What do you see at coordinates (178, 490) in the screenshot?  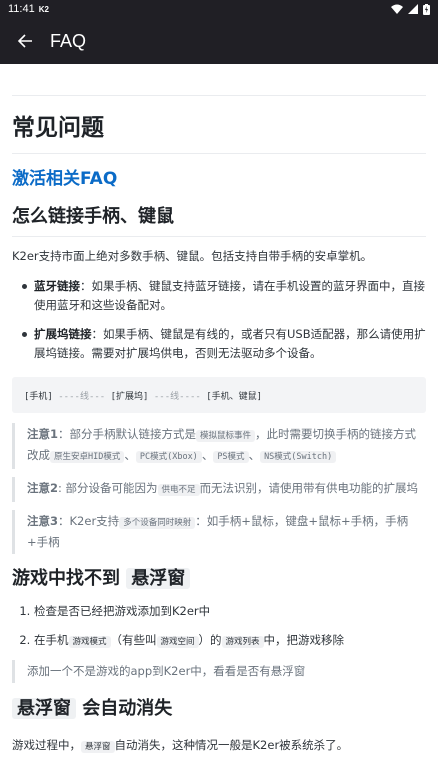 I see `inline-code: 供电不足` at bounding box center [178, 490].